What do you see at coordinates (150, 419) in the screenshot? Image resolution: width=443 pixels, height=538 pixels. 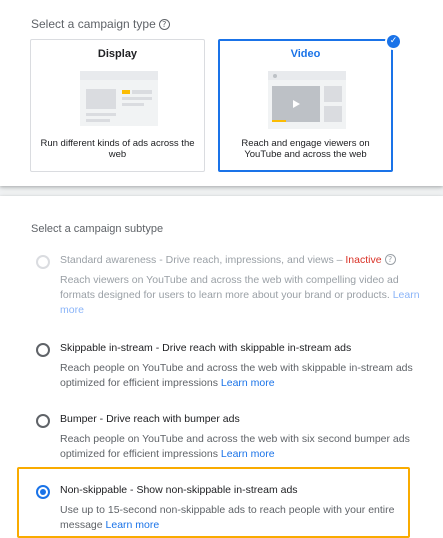 I see `bumper-title: Bumper - Drive reach with bumper ads` at bounding box center [150, 419].